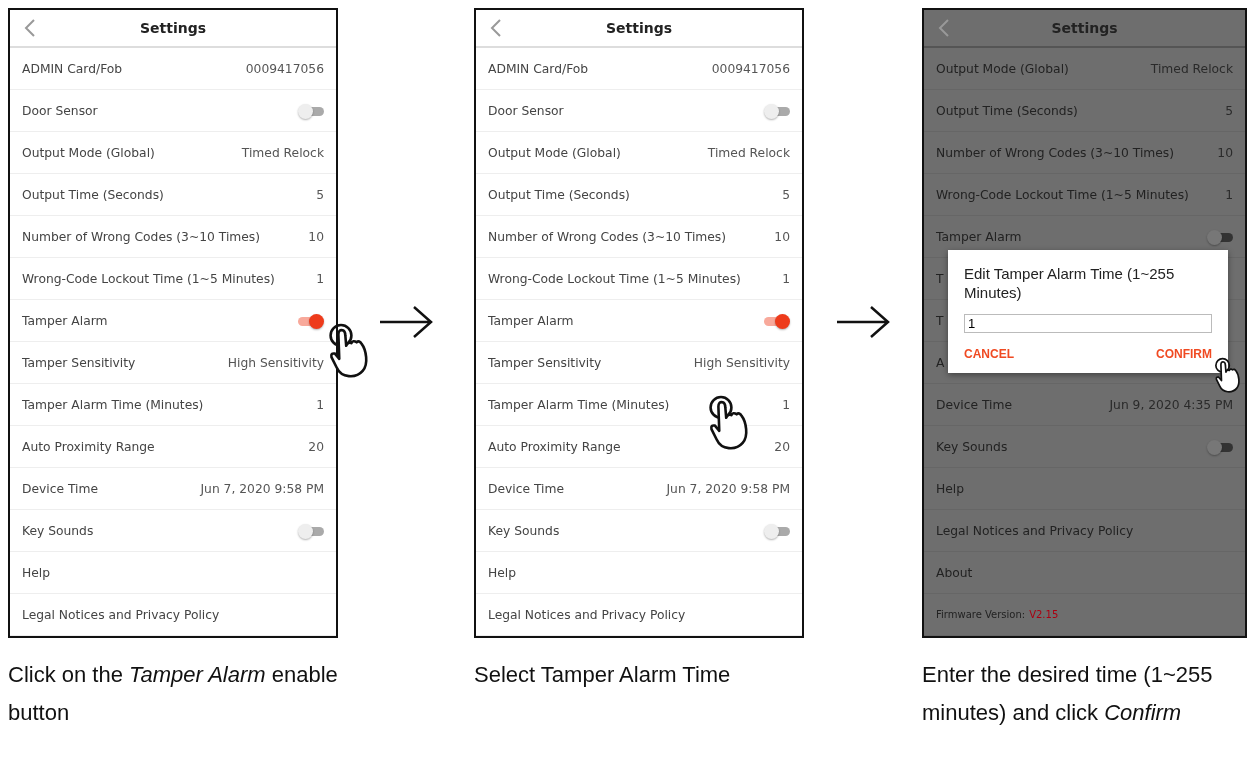 Image resolution: width=1247 pixels, height=761 pixels. What do you see at coordinates (603, 675) in the screenshot?
I see `step-caption: Select Tamper Alarm Time` at bounding box center [603, 675].